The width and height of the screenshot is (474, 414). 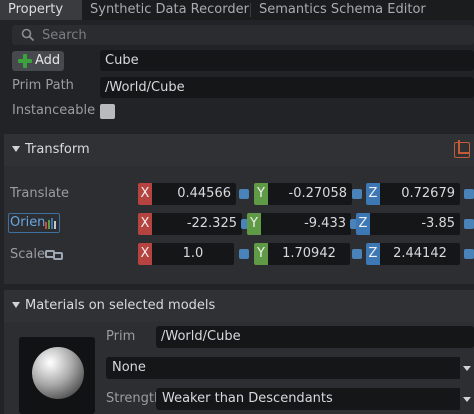 I want to click on scale-y-axis: Y, so click(x=261, y=254).